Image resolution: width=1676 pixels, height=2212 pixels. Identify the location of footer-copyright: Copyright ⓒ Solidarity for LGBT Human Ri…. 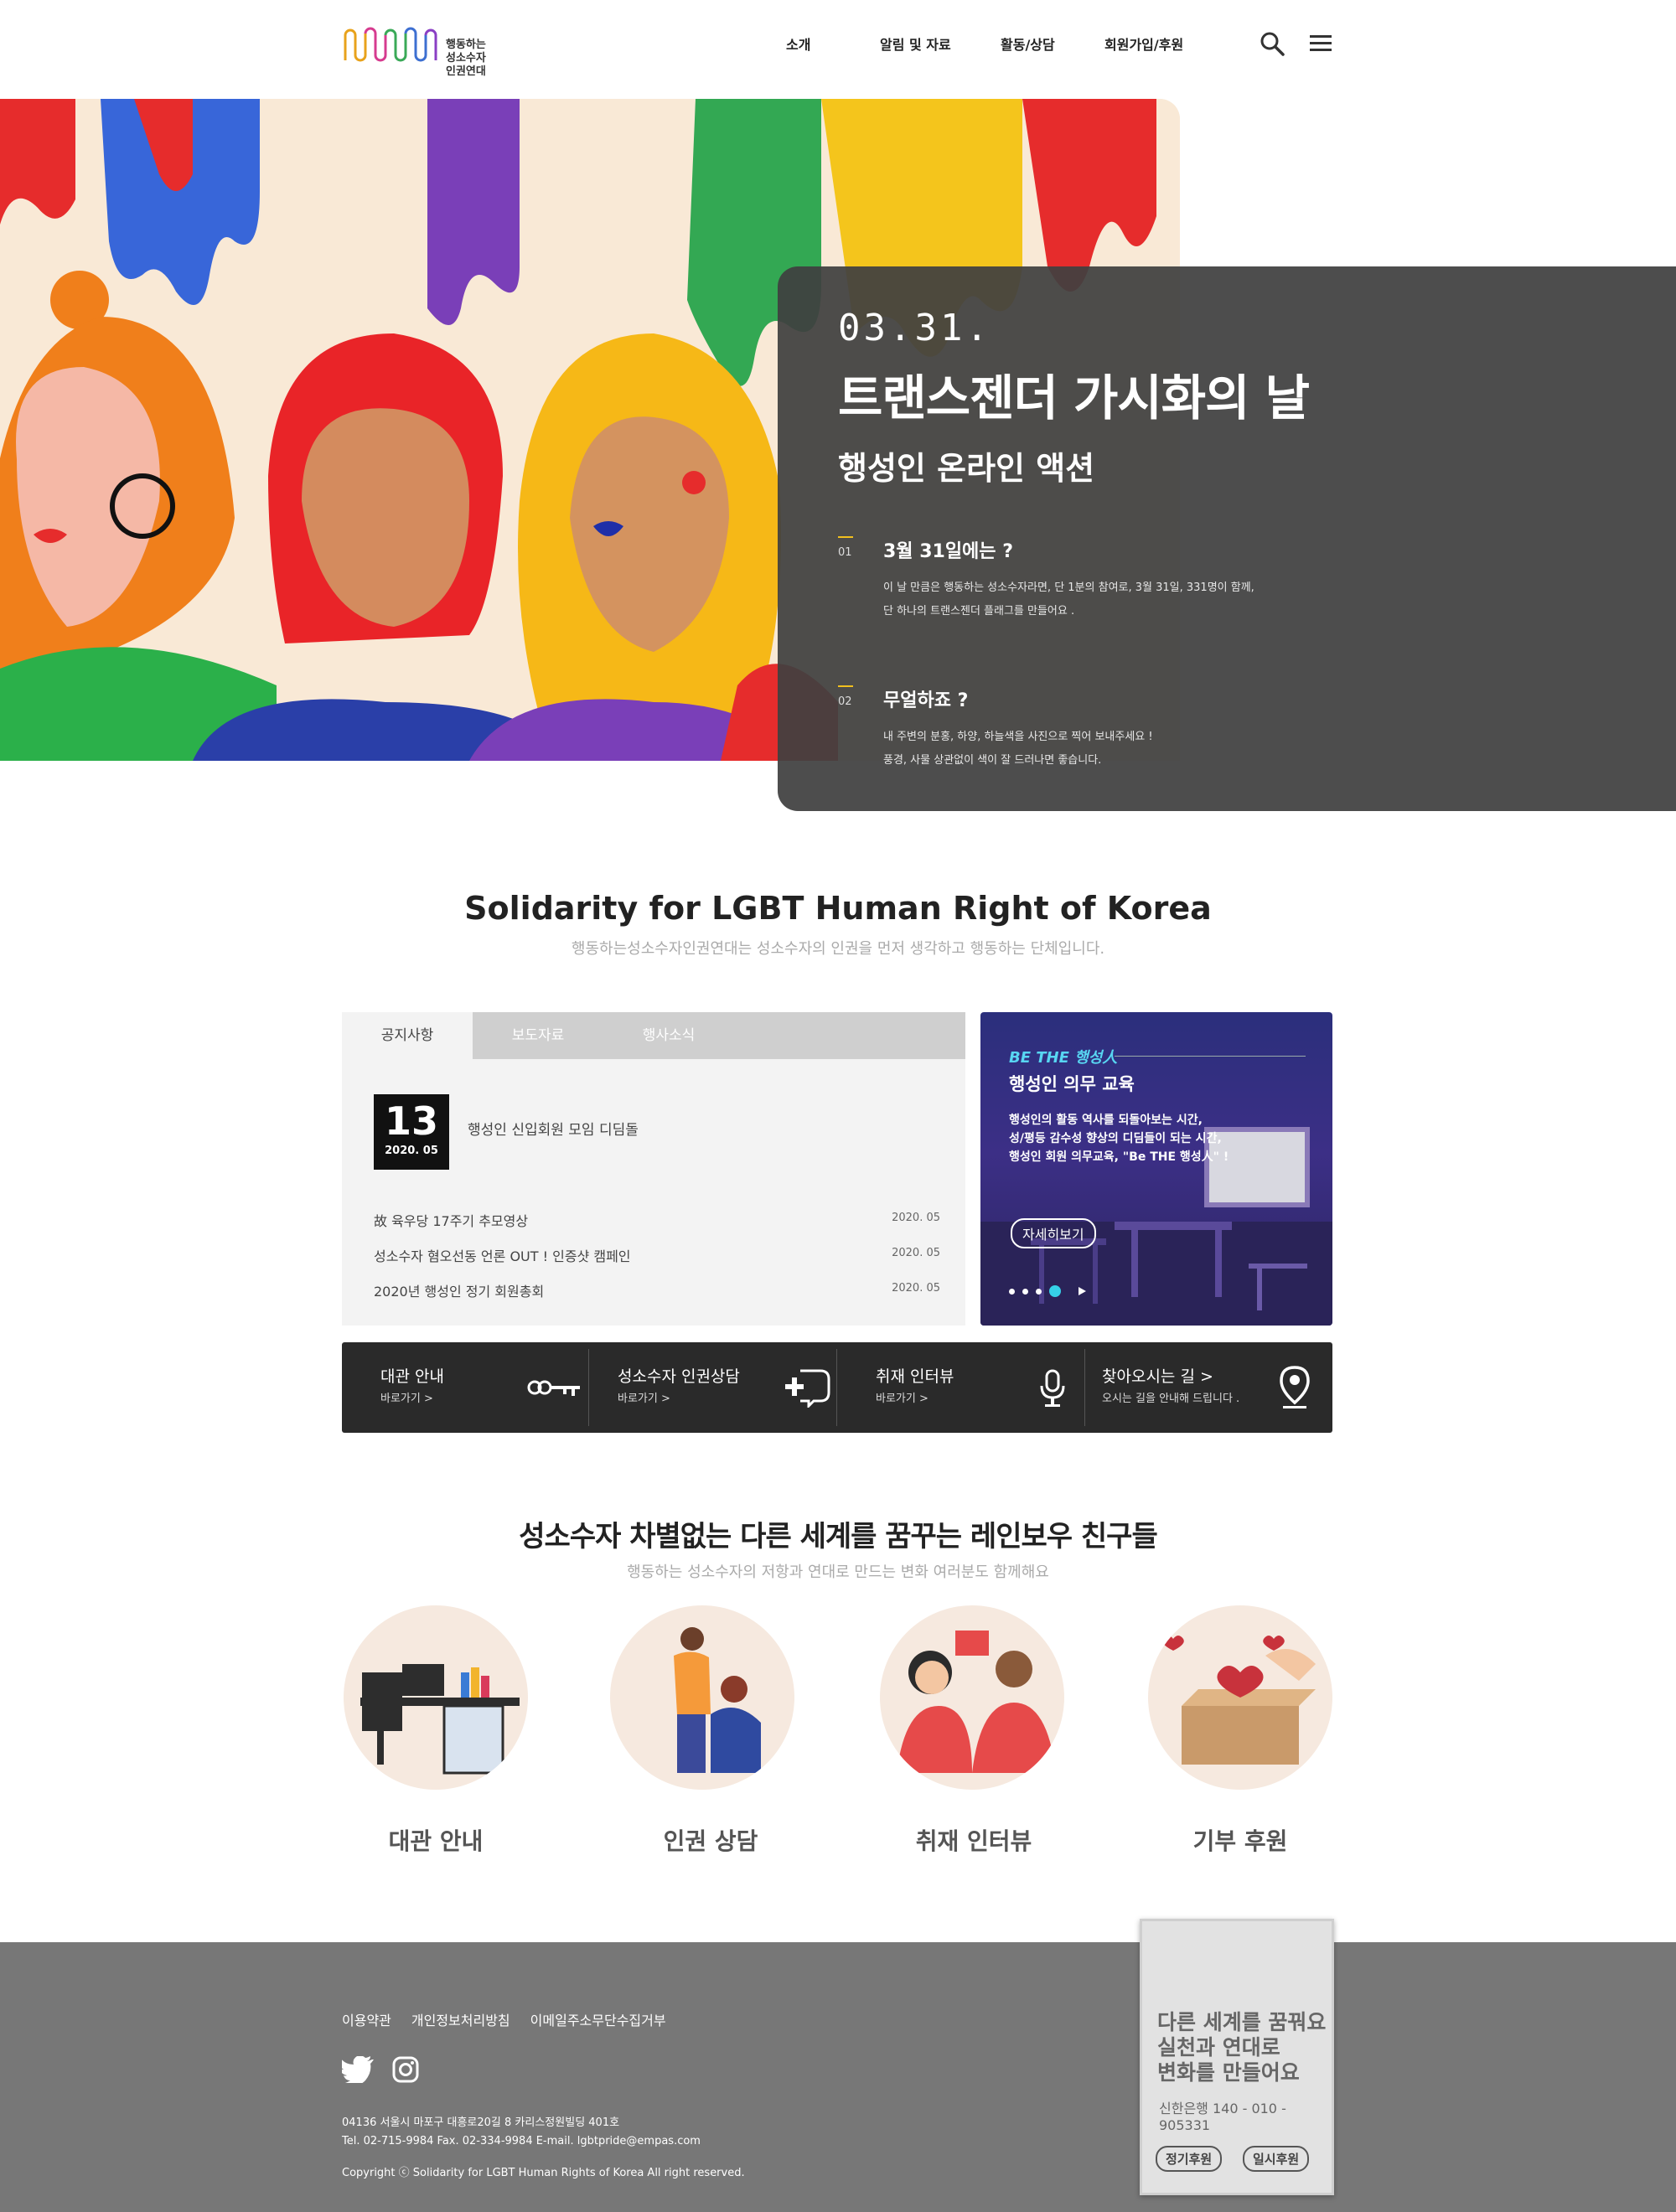
(543, 2173).